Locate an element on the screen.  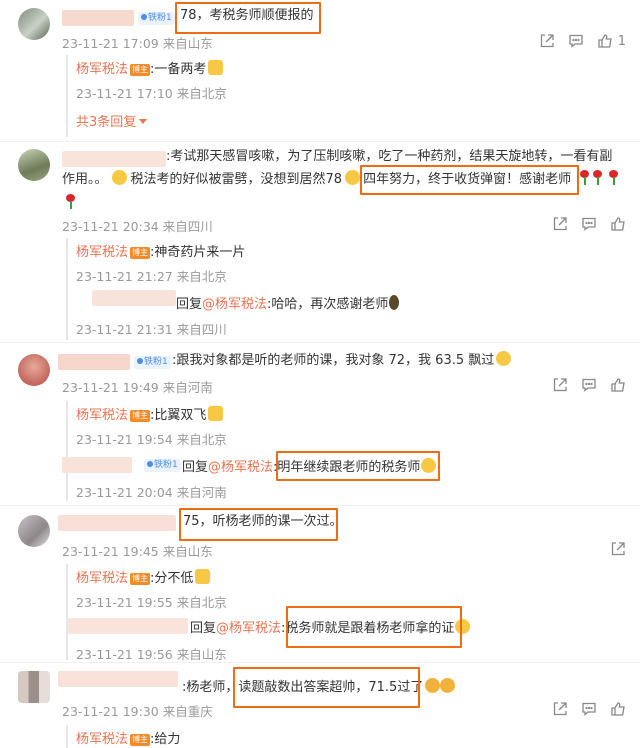
torch-emoji-icon is located at coordinates (394, 302).